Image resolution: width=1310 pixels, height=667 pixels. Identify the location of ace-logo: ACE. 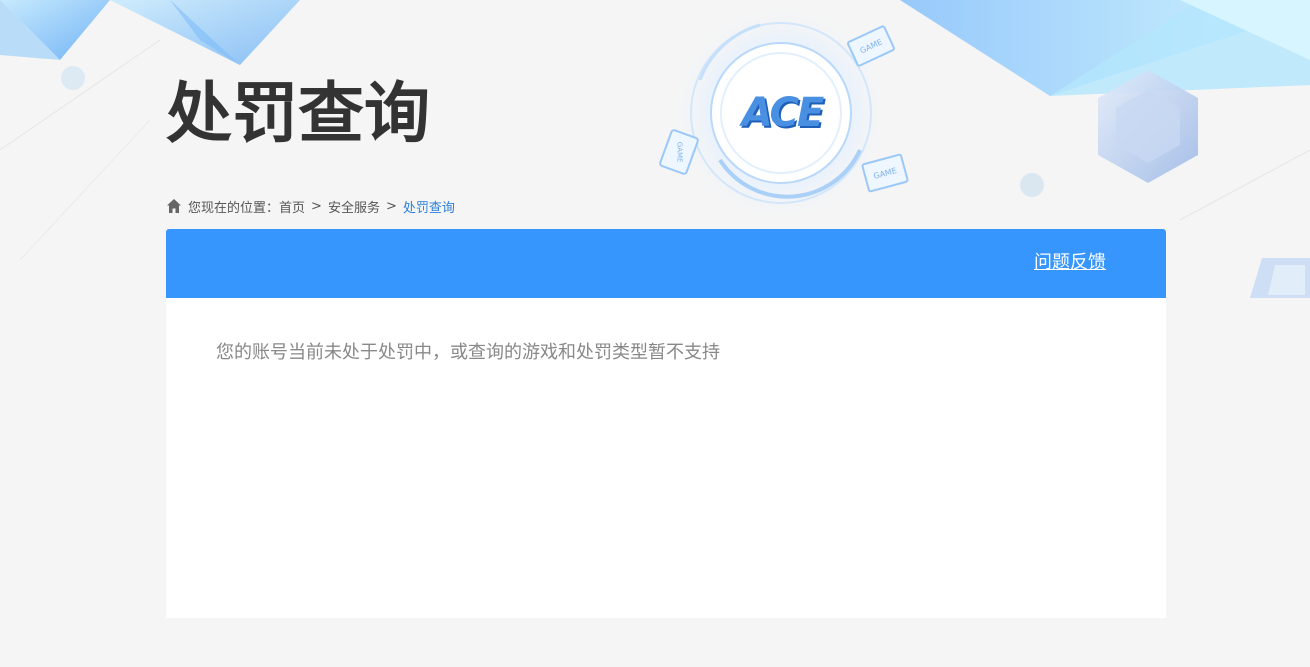
(782, 113).